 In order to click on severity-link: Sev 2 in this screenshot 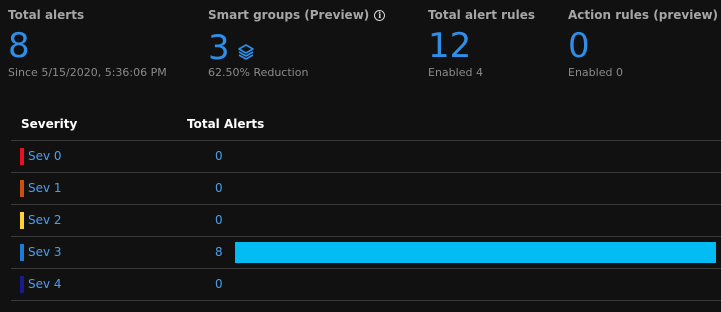, I will do `click(45, 220)`.